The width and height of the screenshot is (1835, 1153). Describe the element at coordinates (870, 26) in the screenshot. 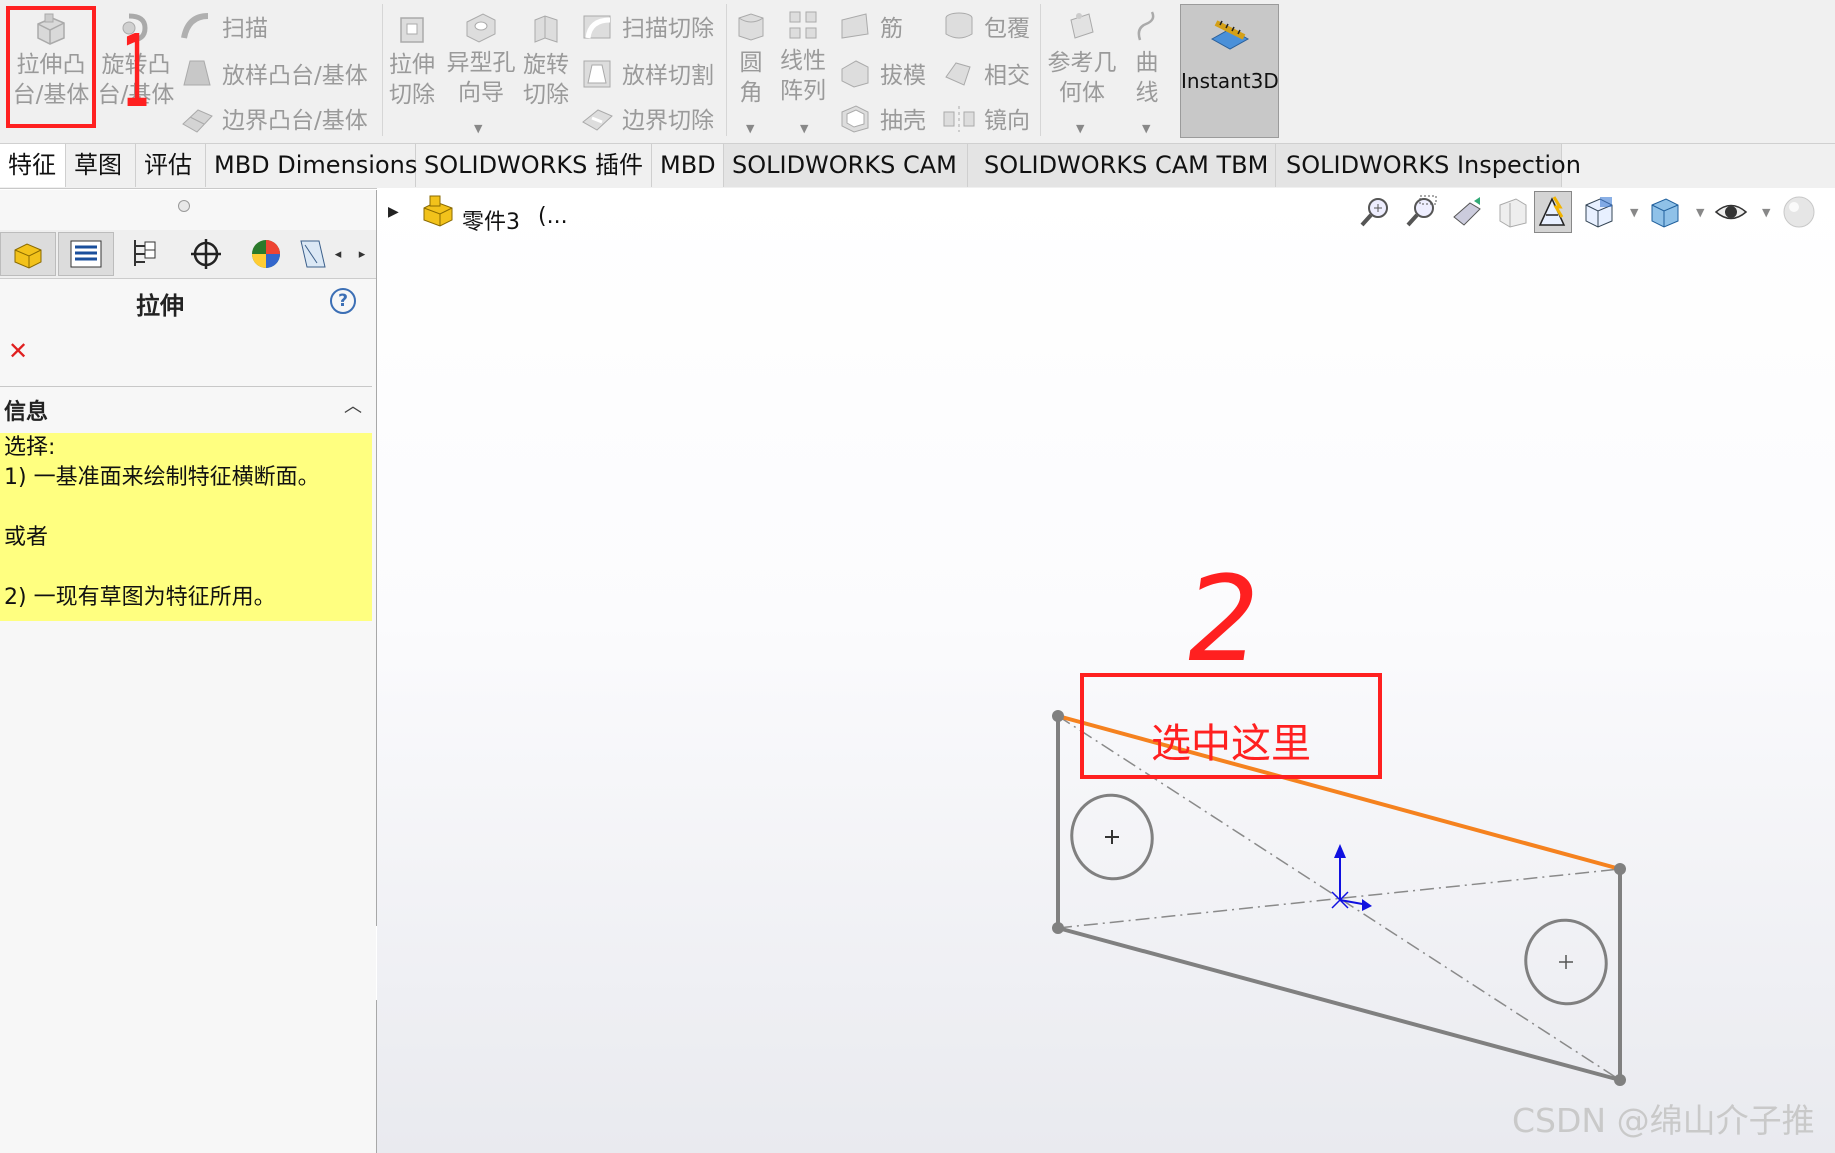

I see `rib-button: 筋` at that location.